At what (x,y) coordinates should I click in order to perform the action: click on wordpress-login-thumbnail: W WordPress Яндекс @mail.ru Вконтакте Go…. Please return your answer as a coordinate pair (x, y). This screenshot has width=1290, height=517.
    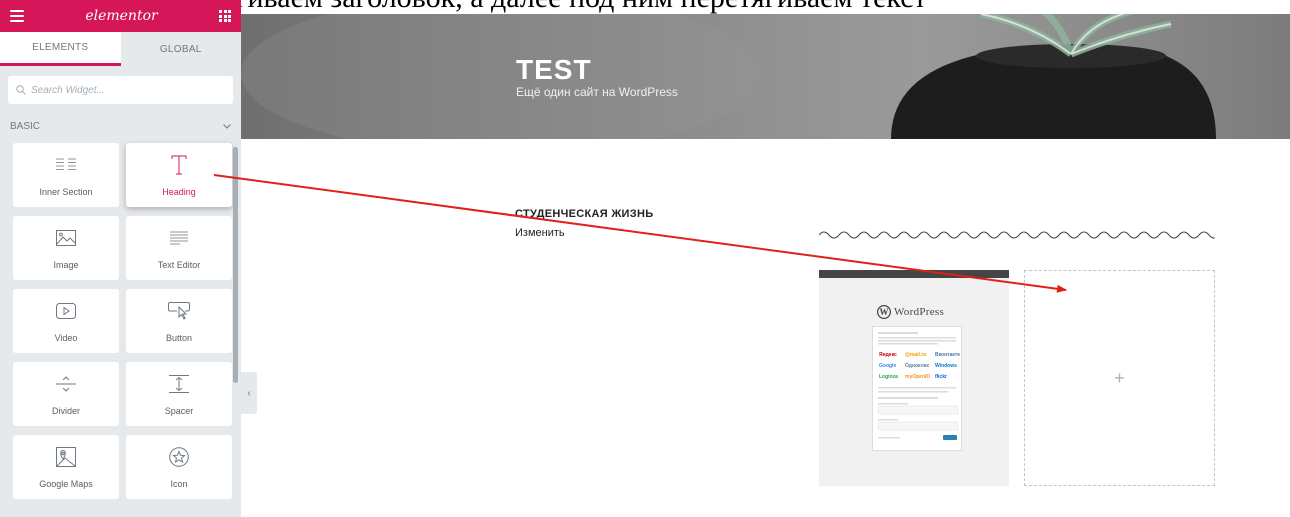
    Looking at the image, I should click on (914, 378).